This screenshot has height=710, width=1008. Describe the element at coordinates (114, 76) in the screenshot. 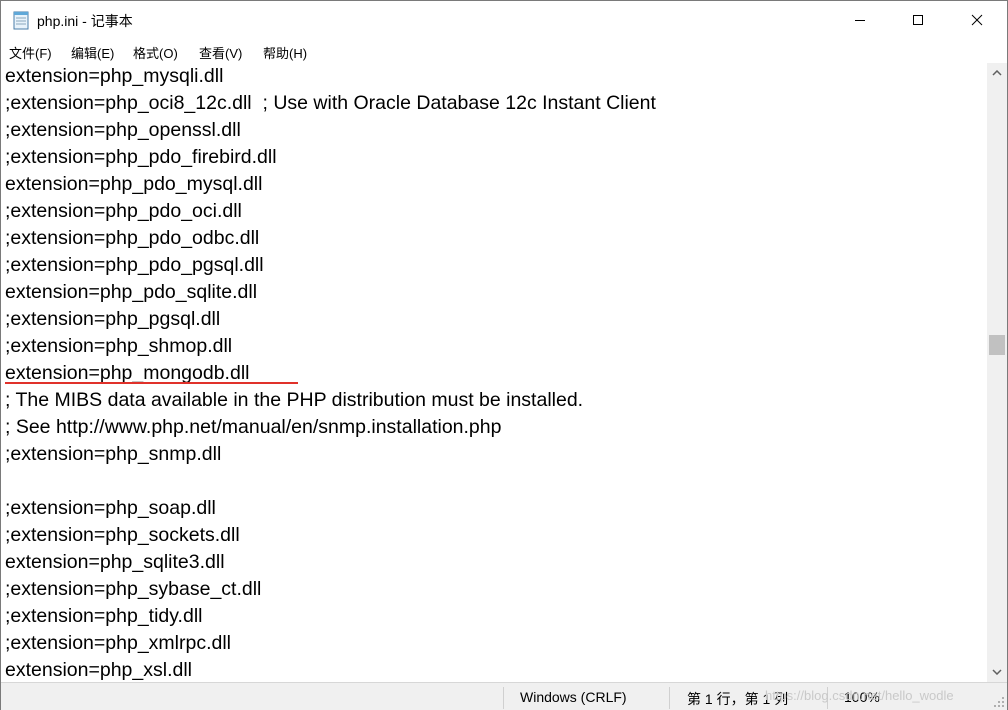

I see `editor-line: extension=php_mysqli.dll` at that location.